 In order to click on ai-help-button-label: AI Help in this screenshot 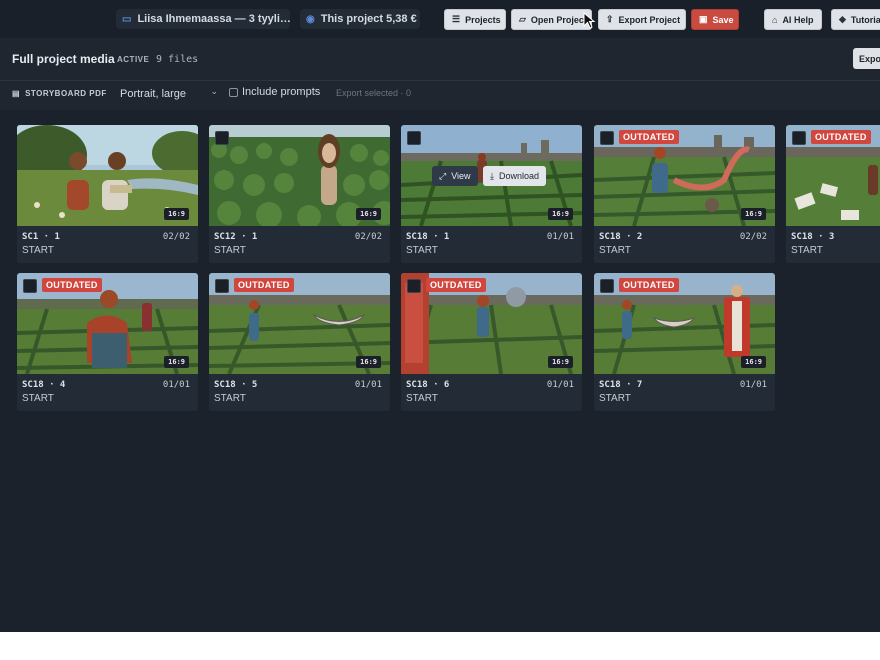, I will do `click(798, 19)`.